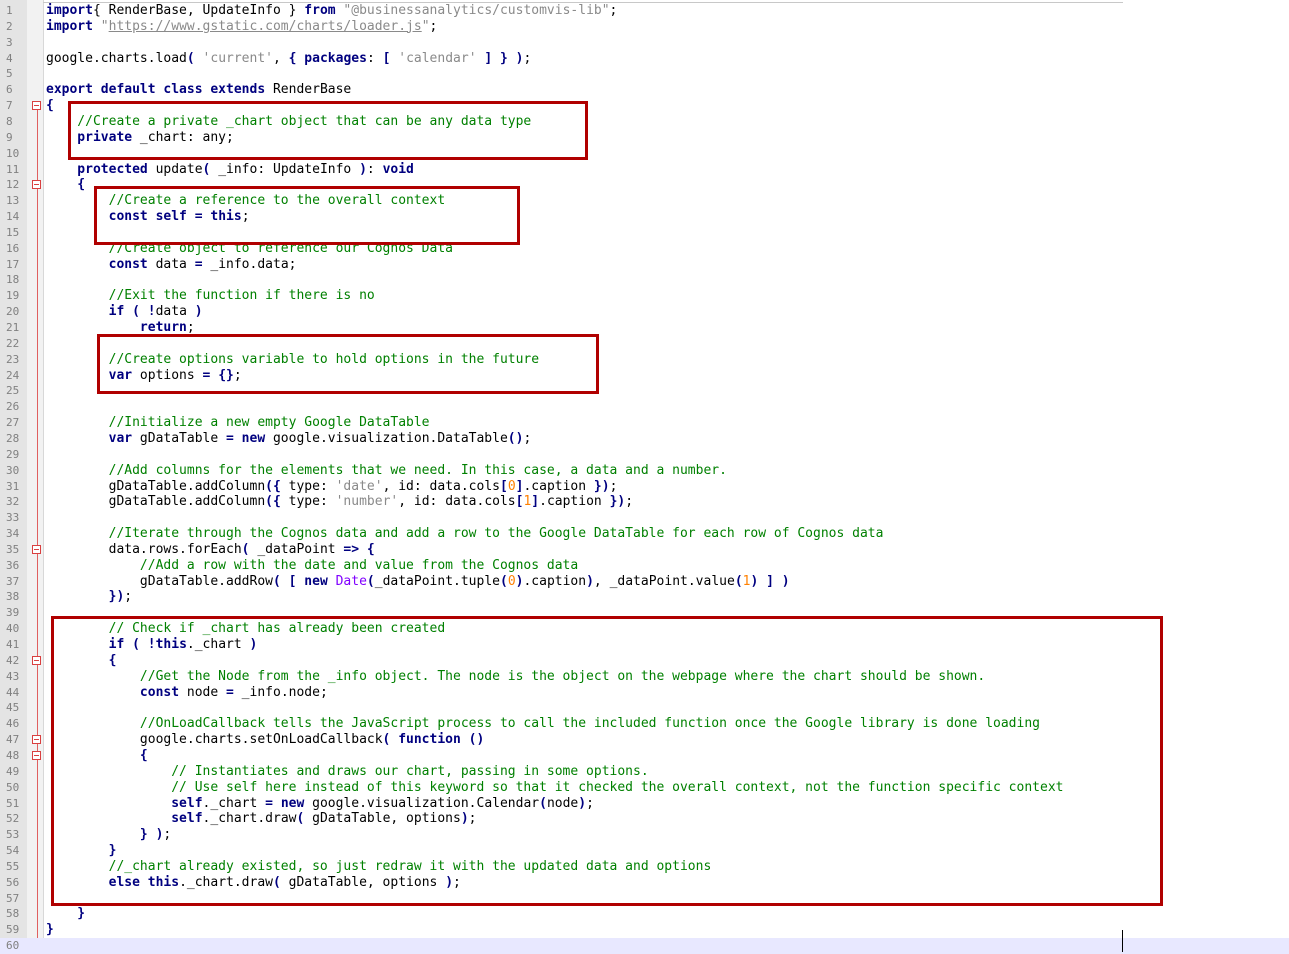  I want to click on code-line: 41 if ( !this._chart ), so click(644, 645).